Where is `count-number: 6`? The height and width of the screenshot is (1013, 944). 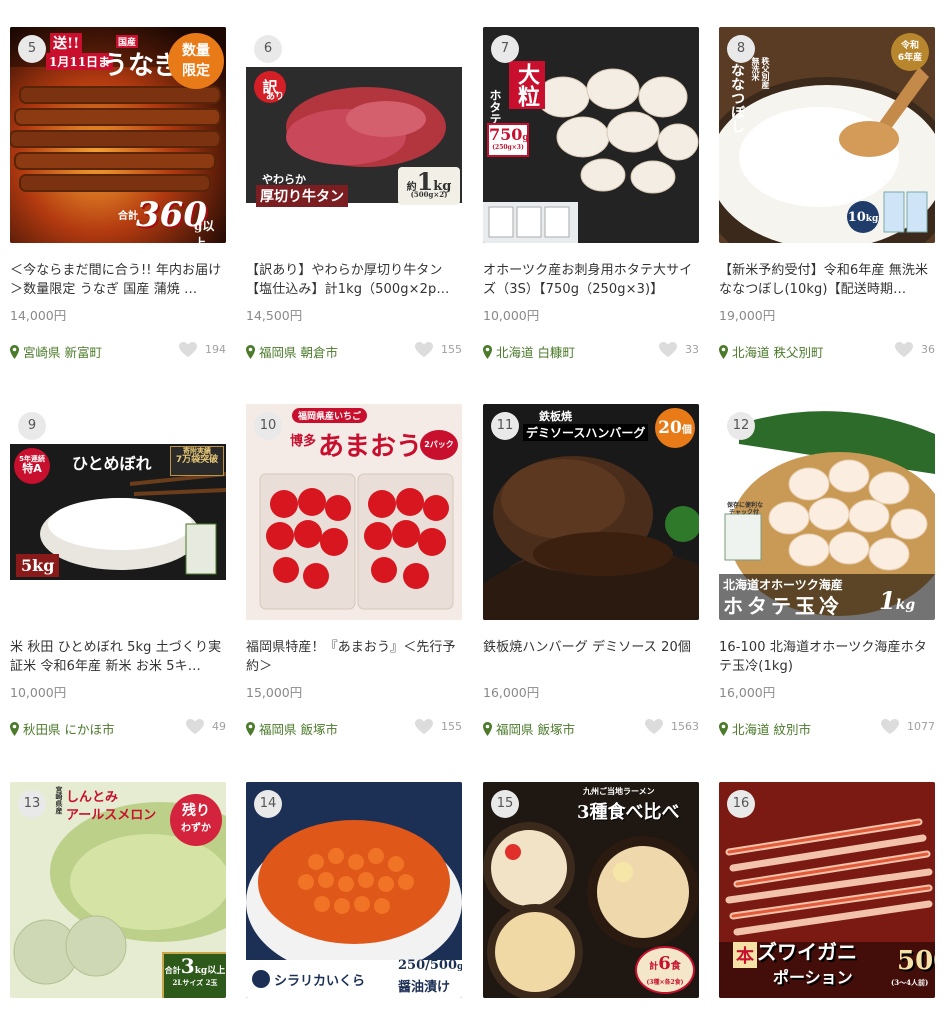 count-number: 6 is located at coordinates (664, 963).